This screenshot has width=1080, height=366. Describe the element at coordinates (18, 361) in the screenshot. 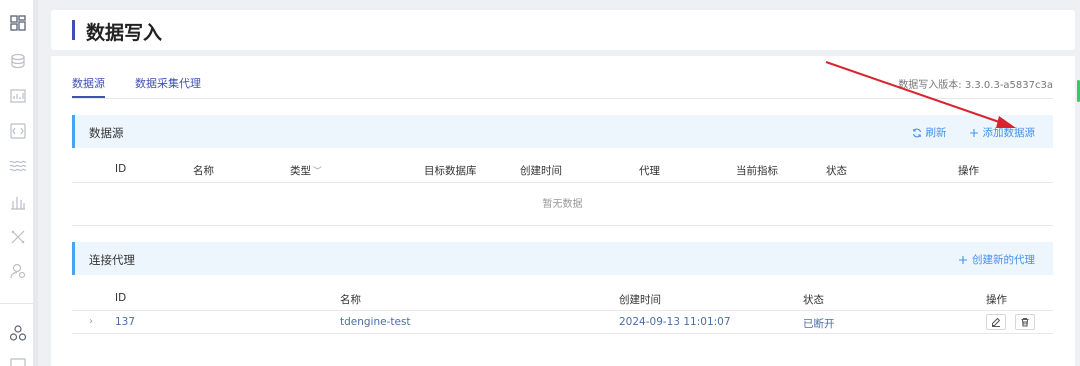

I see `monitor-icon` at that location.